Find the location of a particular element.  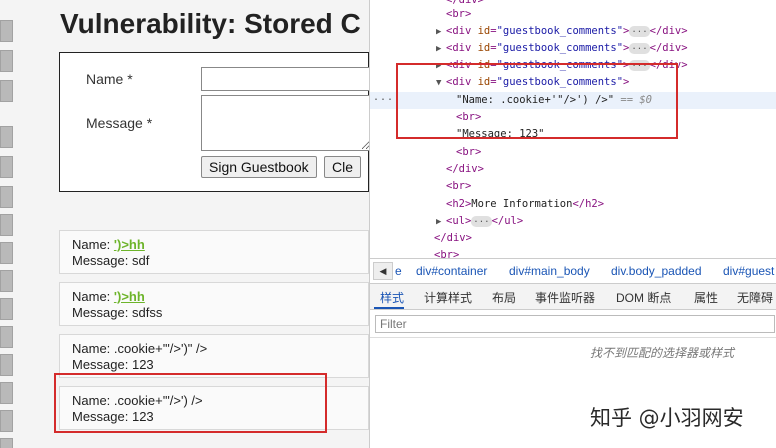

active-tab-indicator is located at coordinates (389, 308).